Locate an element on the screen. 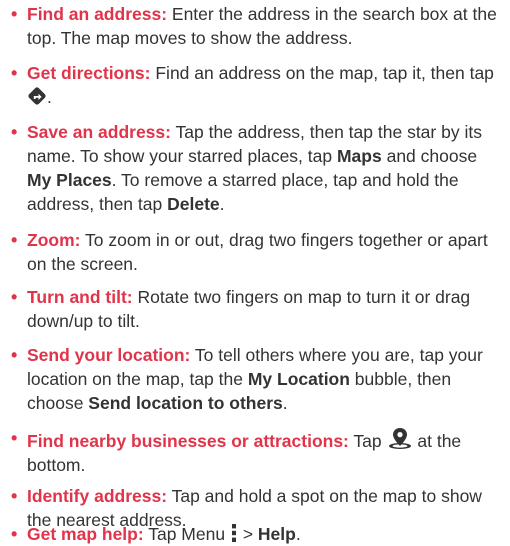 Image resolution: width=510 pixels, height=546 pixels. item-heading: Identify address: is located at coordinates (97, 496).